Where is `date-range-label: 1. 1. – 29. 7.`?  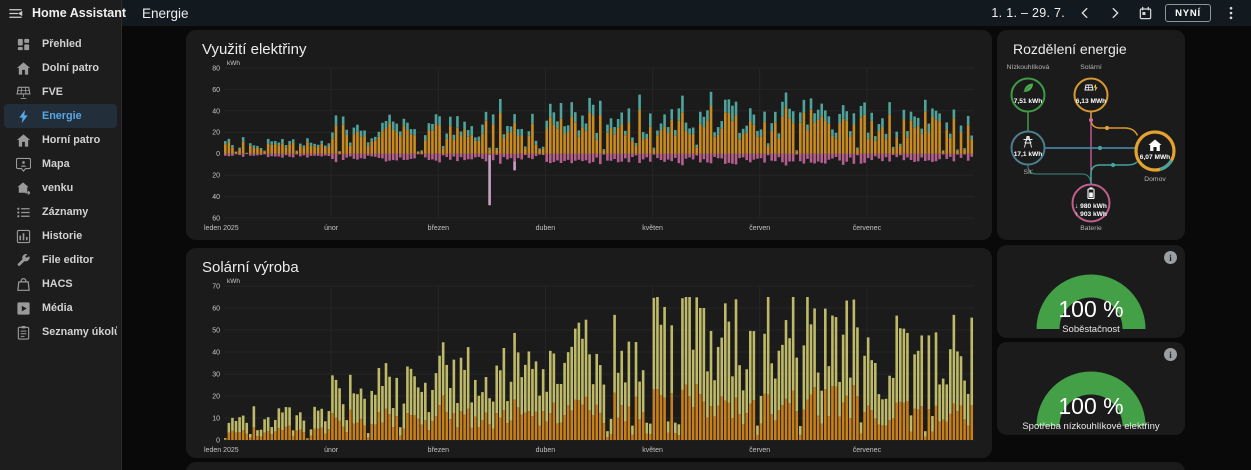 date-range-label: 1. 1. – 29. 7. is located at coordinates (1028, 13).